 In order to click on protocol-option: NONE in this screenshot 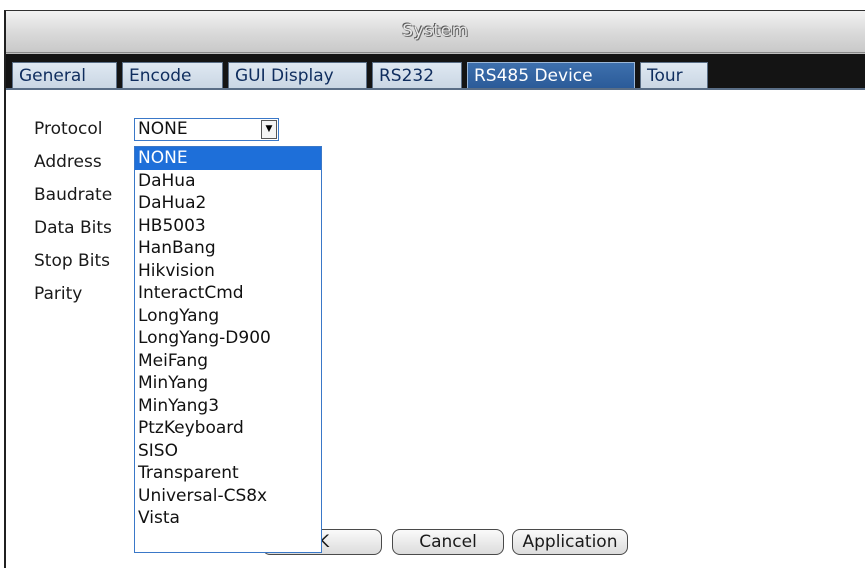, I will do `click(228, 158)`.